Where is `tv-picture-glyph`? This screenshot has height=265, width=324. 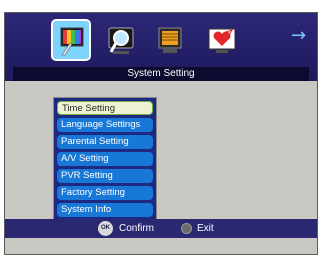 tv-picture-glyph is located at coordinates (72, 41).